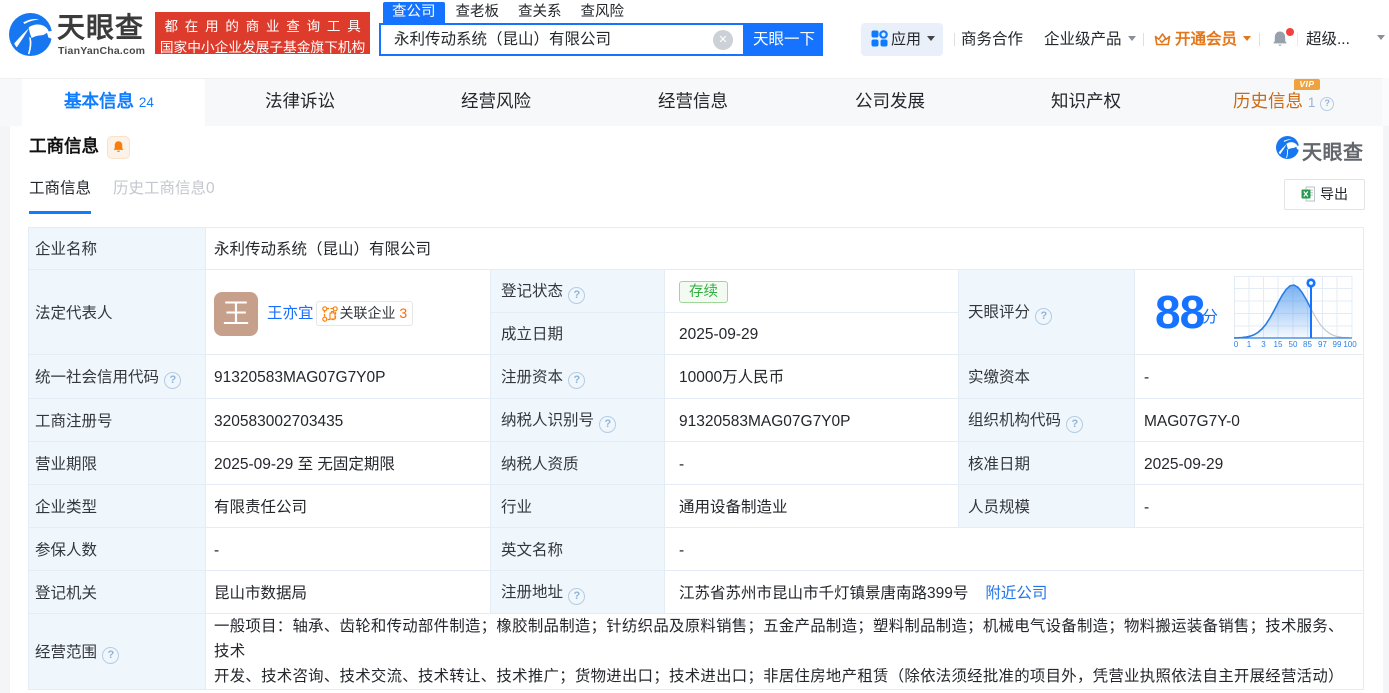 The image size is (1389, 693). What do you see at coordinates (1307, 344) in the screenshot?
I see `svg-text: 85` at bounding box center [1307, 344].